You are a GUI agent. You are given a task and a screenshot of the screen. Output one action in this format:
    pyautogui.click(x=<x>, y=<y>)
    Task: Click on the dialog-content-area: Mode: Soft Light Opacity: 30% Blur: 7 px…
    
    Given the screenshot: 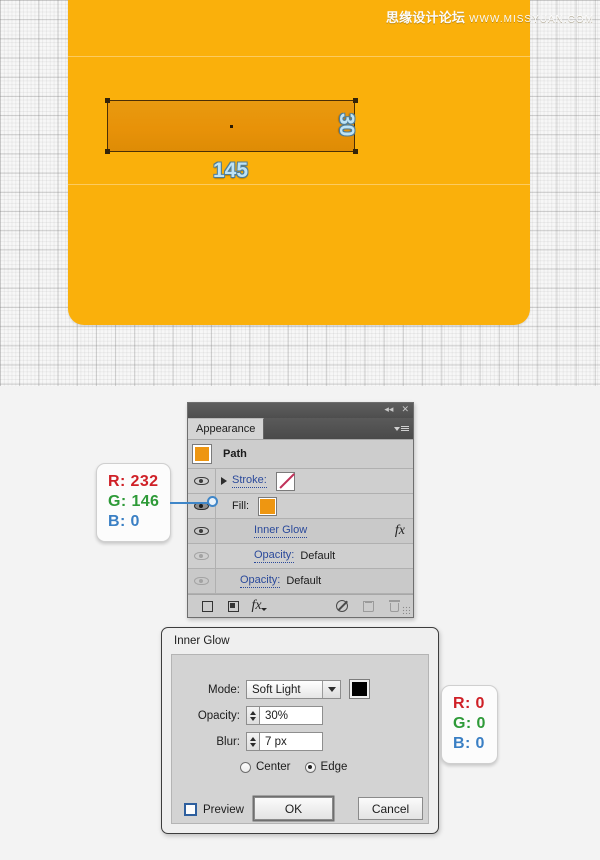 What is the action you would take?
    pyautogui.click(x=300, y=739)
    